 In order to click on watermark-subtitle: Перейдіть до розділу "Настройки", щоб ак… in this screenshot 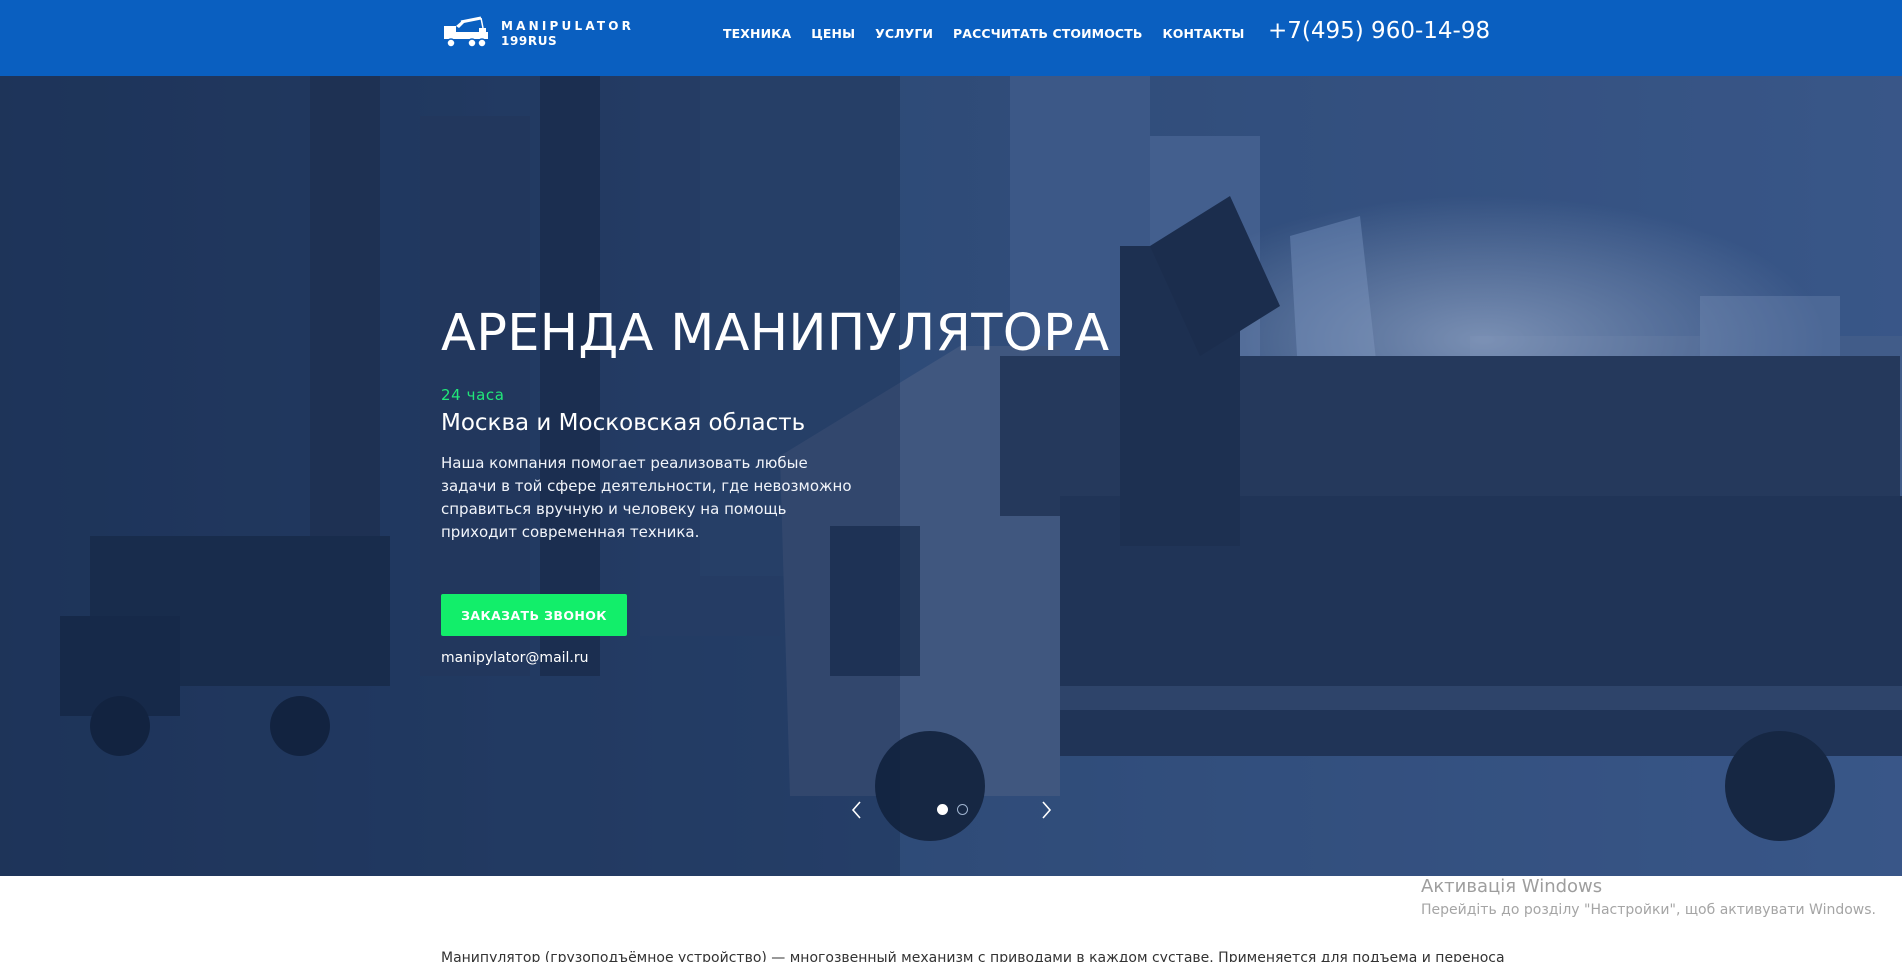, I will do `click(1648, 910)`.